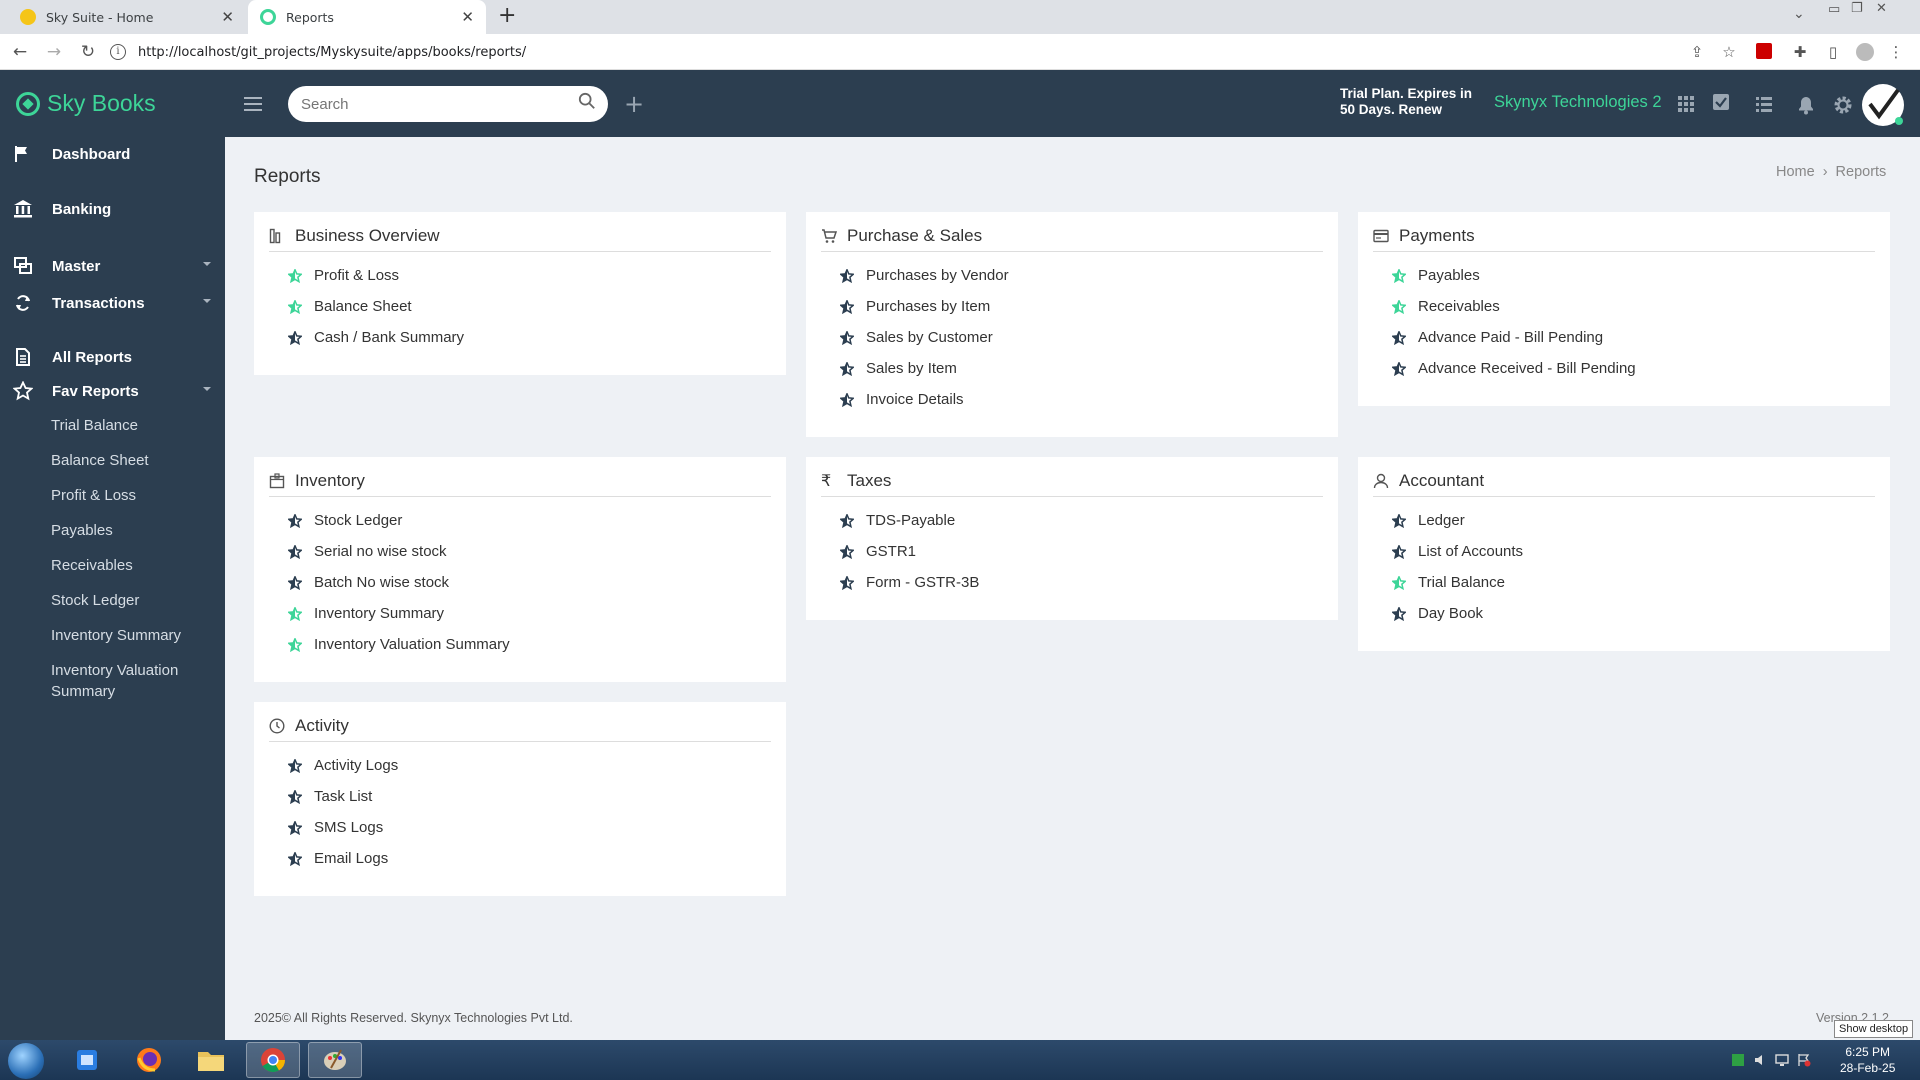 The width and height of the screenshot is (1920, 1080). What do you see at coordinates (54, 52) in the screenshot?
I see `forward-icon: →` at bounding box center [54, 52].